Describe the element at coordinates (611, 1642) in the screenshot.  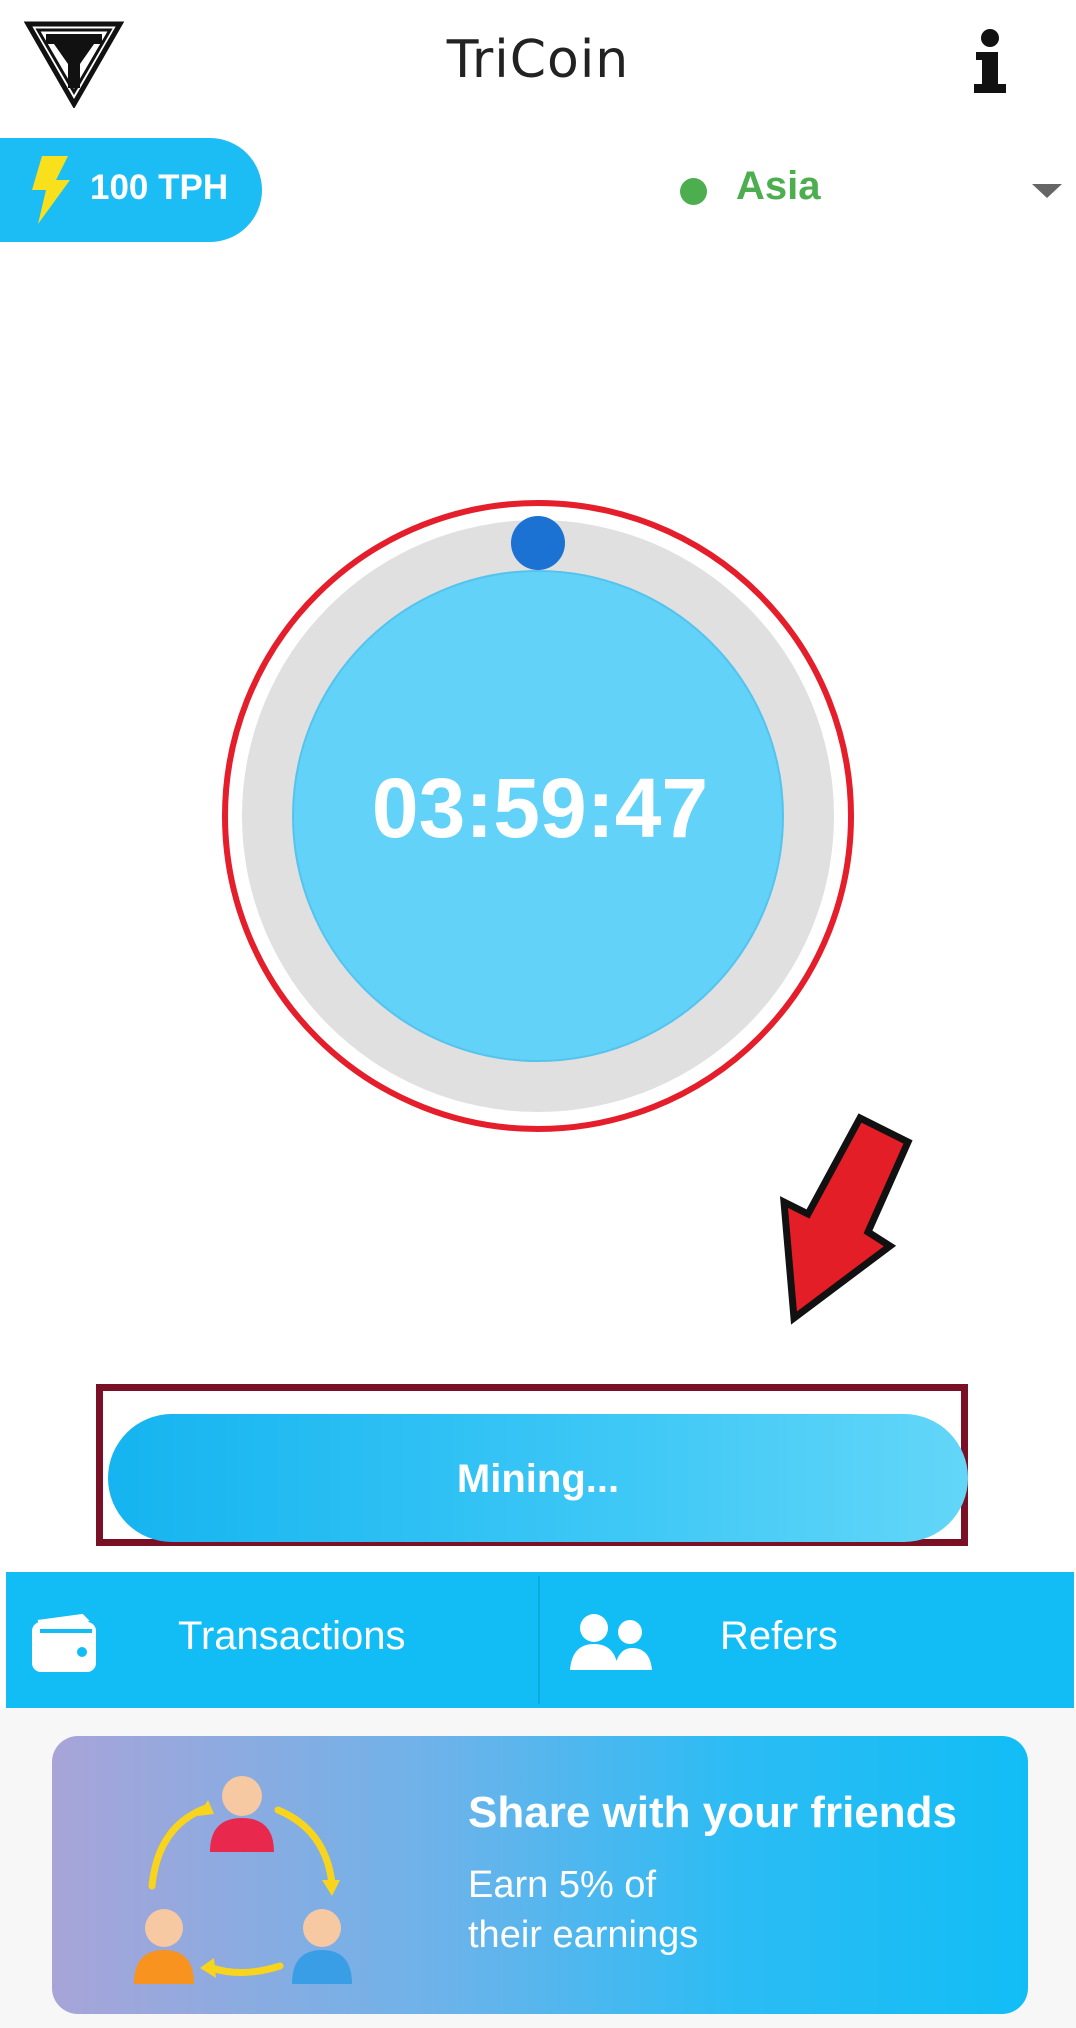
I see `people-icon` at that location.